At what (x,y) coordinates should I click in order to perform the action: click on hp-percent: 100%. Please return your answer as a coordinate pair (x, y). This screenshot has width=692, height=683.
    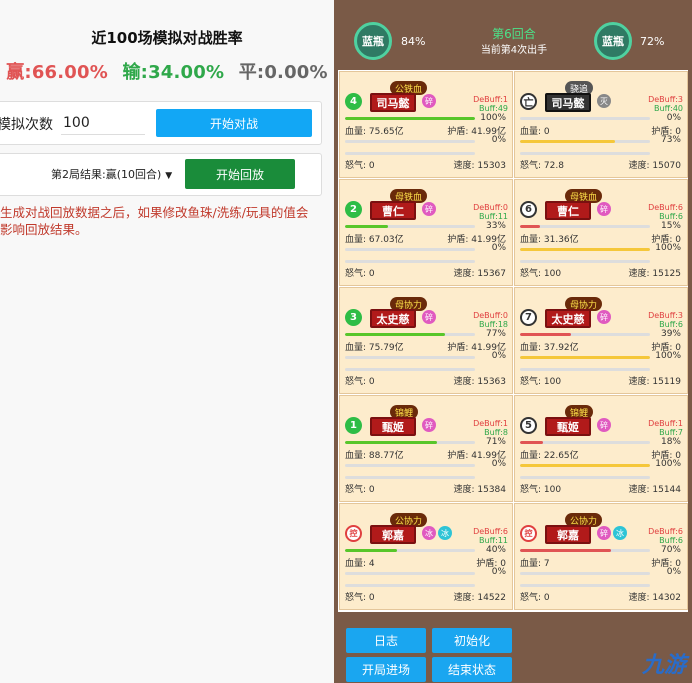
    Looking at the image, I should click on (493, 118).